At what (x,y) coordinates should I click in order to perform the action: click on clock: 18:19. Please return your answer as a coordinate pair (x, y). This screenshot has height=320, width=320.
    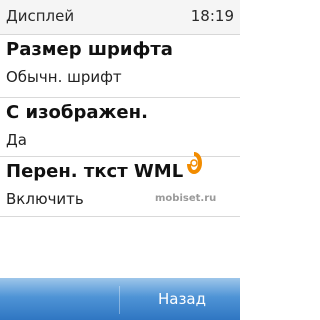
    Looking at the image, I should click on (212, 16).